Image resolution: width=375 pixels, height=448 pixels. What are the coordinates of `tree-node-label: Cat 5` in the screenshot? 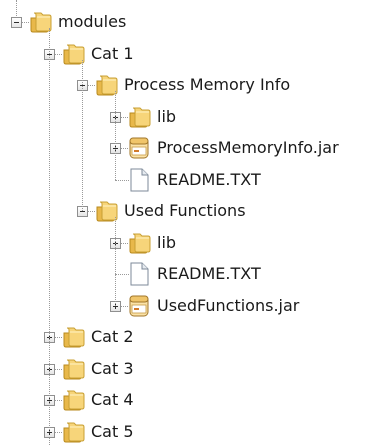 It's located at (112, 431).